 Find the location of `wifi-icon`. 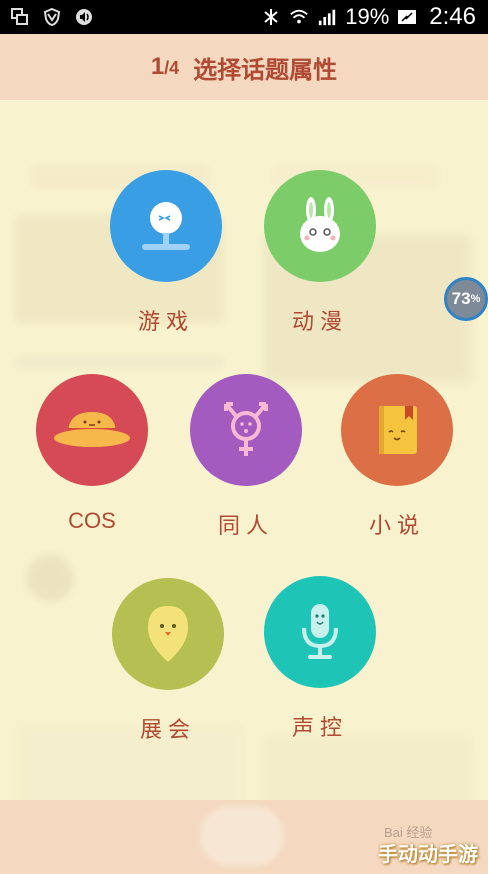

wifi-icon is located at coordinates (299, 17).